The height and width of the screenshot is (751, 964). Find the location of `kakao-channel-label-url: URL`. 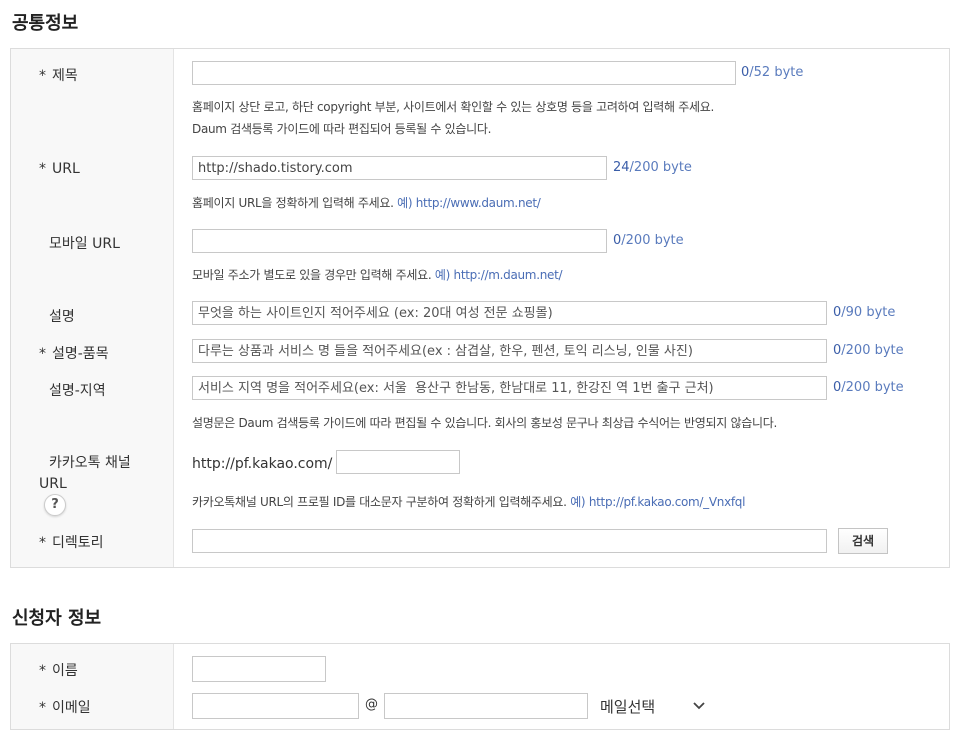

kakao-channel-label-url: URL is located at coordinates (53, 484).